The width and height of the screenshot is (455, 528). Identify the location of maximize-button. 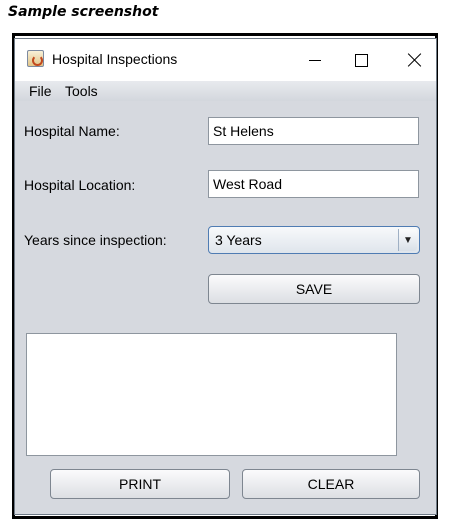
(361, 60).